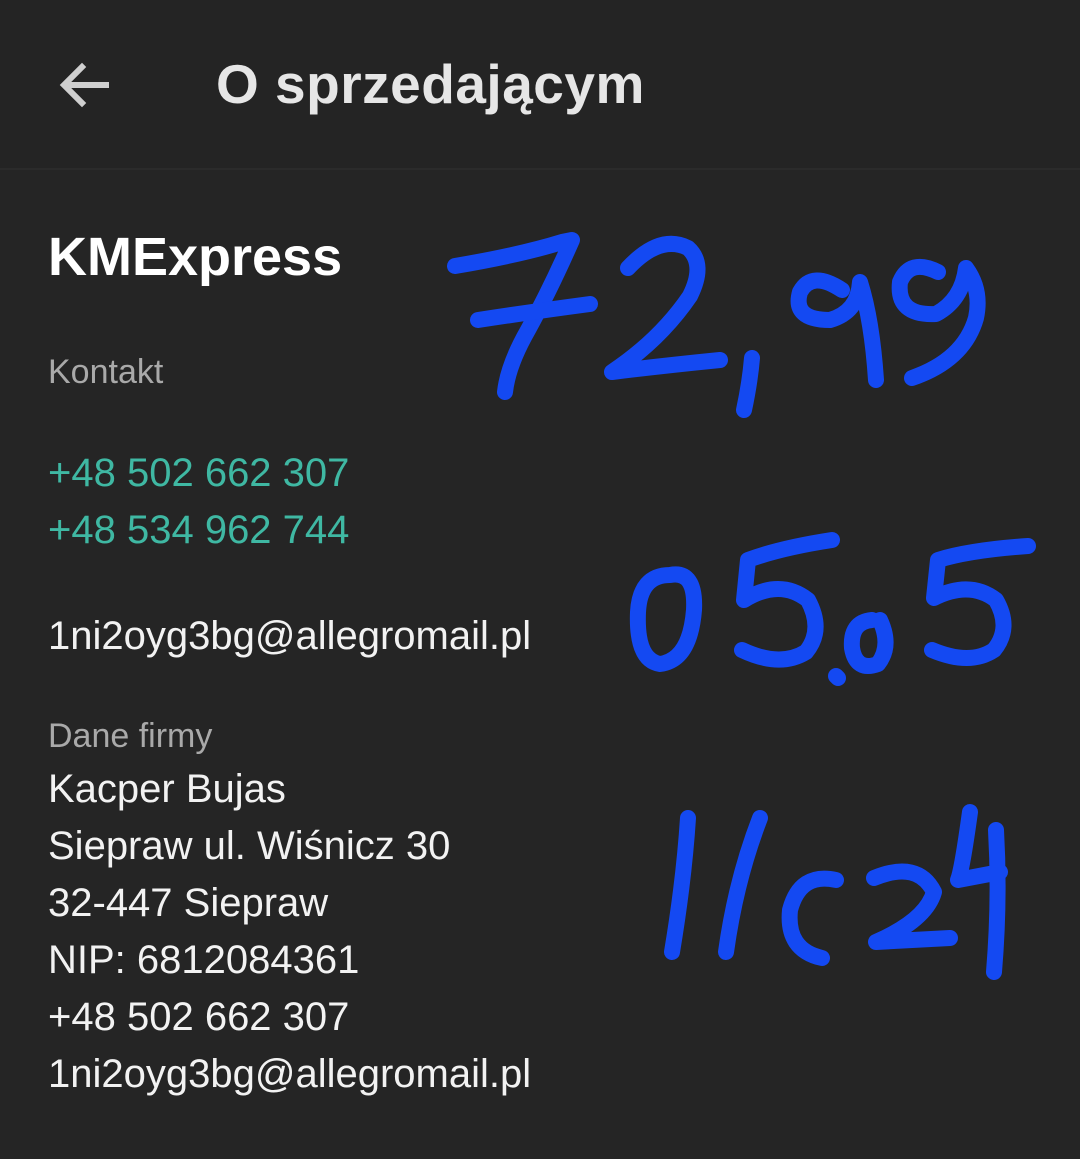 The height and width of the screenshot is (1159, 1080). Describe the element at coordinates (198, 473) in the screenshot. I see `contact-phone-1: +48 502 662 307` at that location.